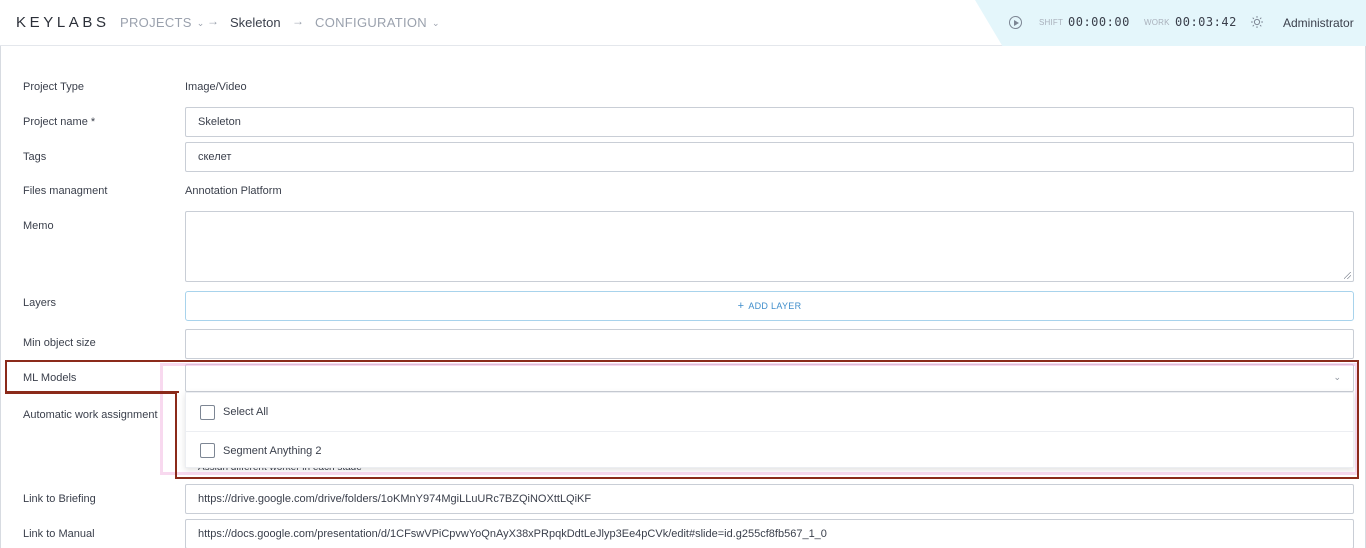  Describe the element at coordinates (92, 376) in the screenshot. I see `highlight-box-label` at that location.